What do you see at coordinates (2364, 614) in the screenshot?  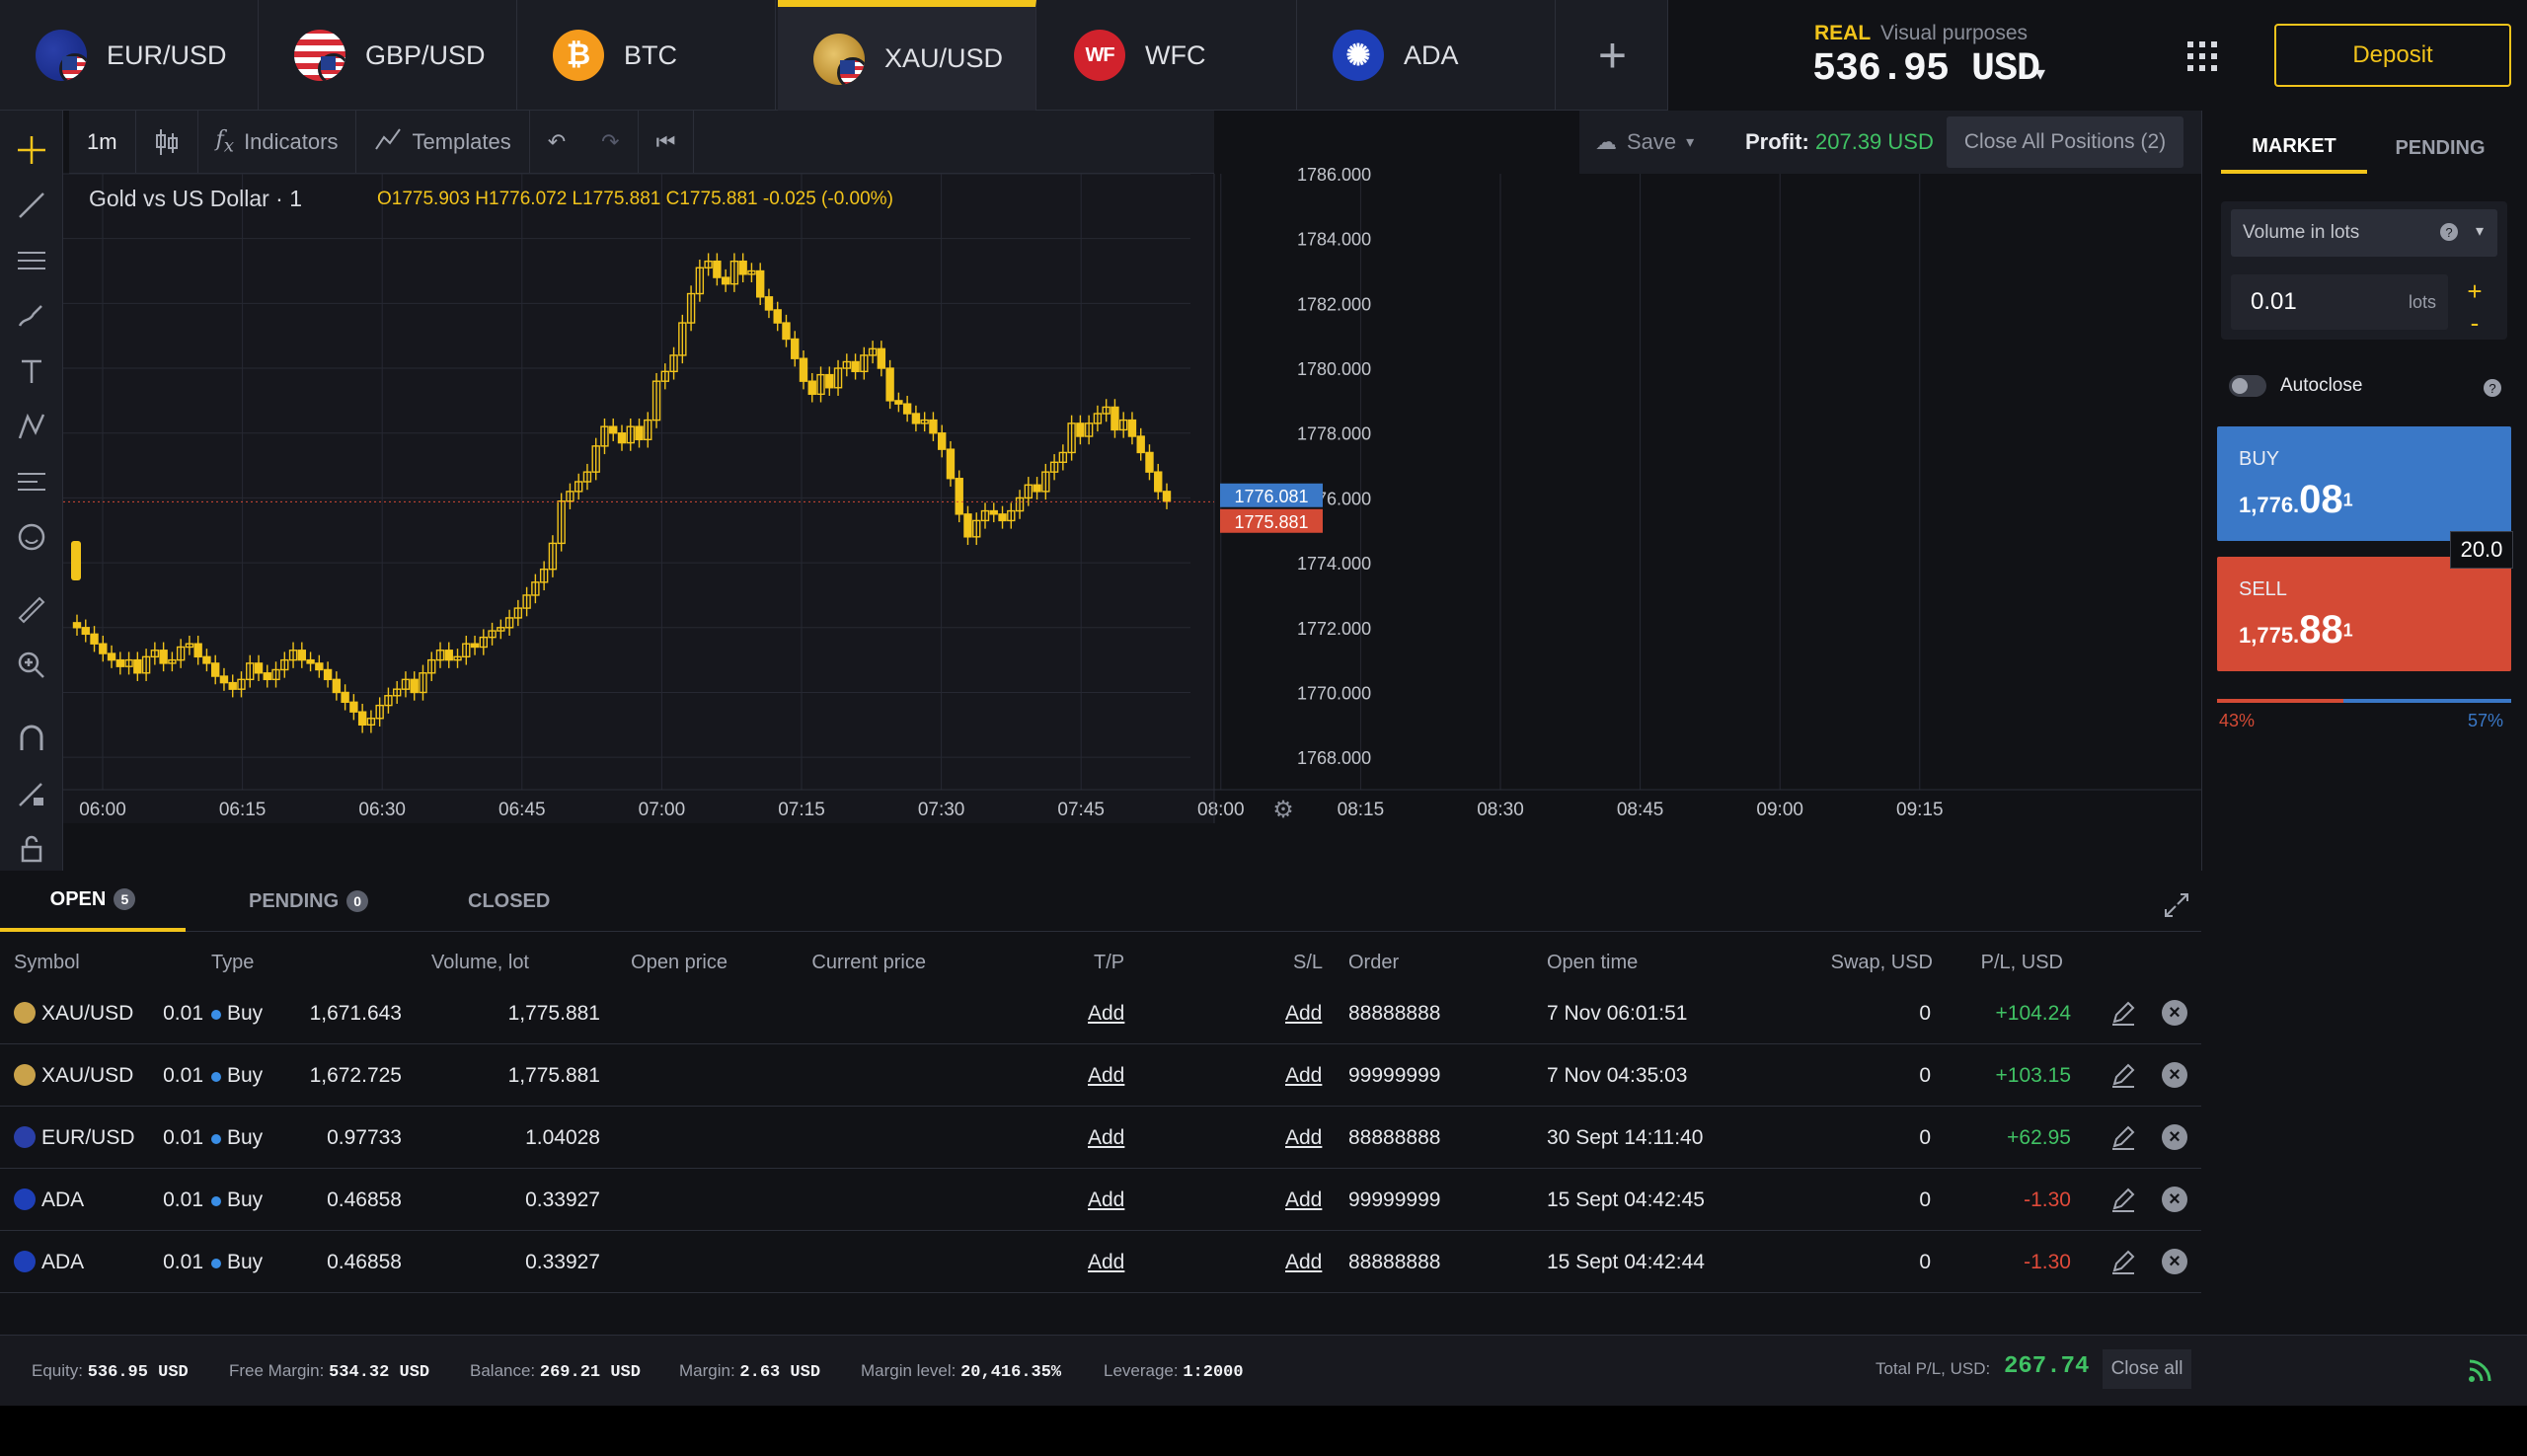 I see `sell-button: SELL 1,775.881` at bounding box center [2364, 614].